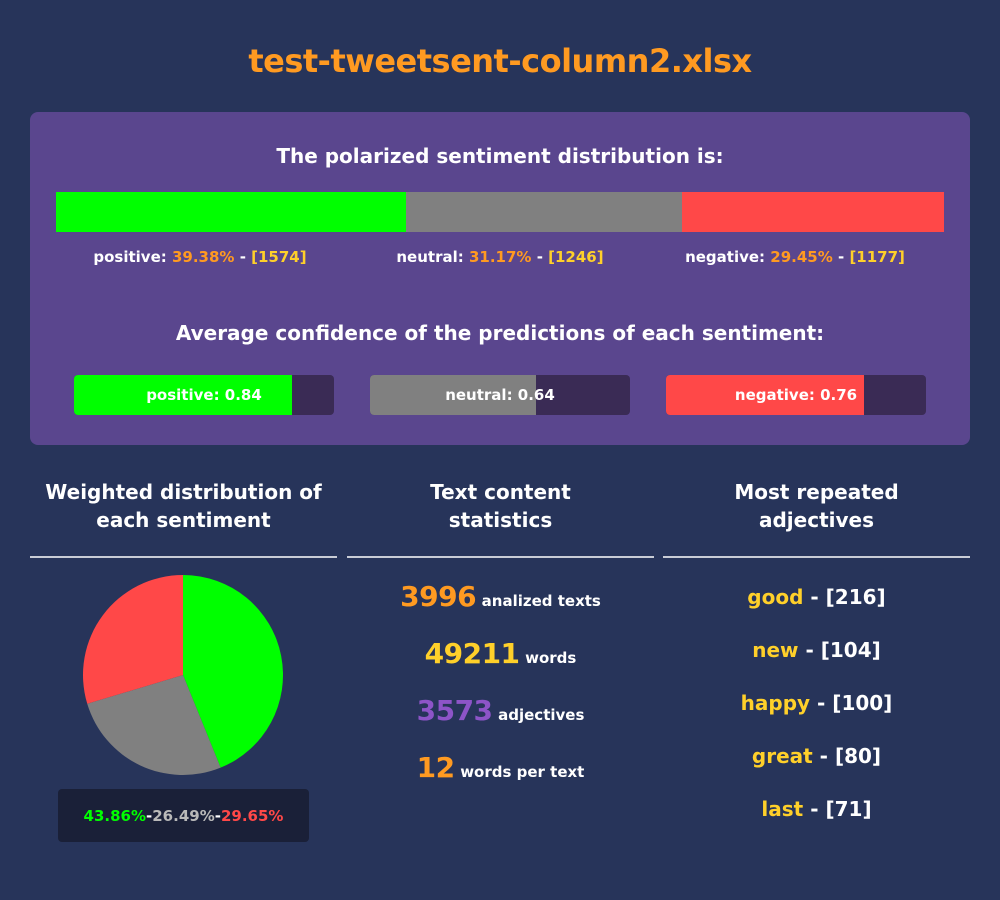 The width and height of the screenshot is (1000, 900). I want to click on adjectives-divider, so click(816, 557).